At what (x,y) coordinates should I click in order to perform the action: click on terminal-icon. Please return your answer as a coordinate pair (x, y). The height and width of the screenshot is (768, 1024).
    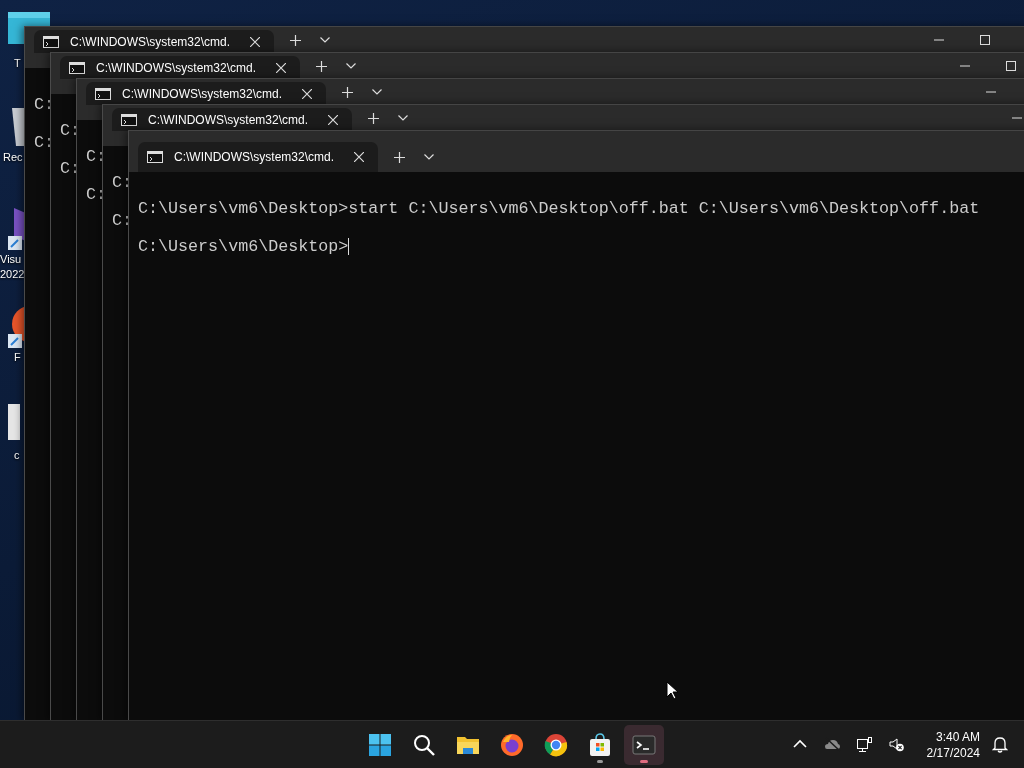
    Looking at the image, I should click on (644, 744).